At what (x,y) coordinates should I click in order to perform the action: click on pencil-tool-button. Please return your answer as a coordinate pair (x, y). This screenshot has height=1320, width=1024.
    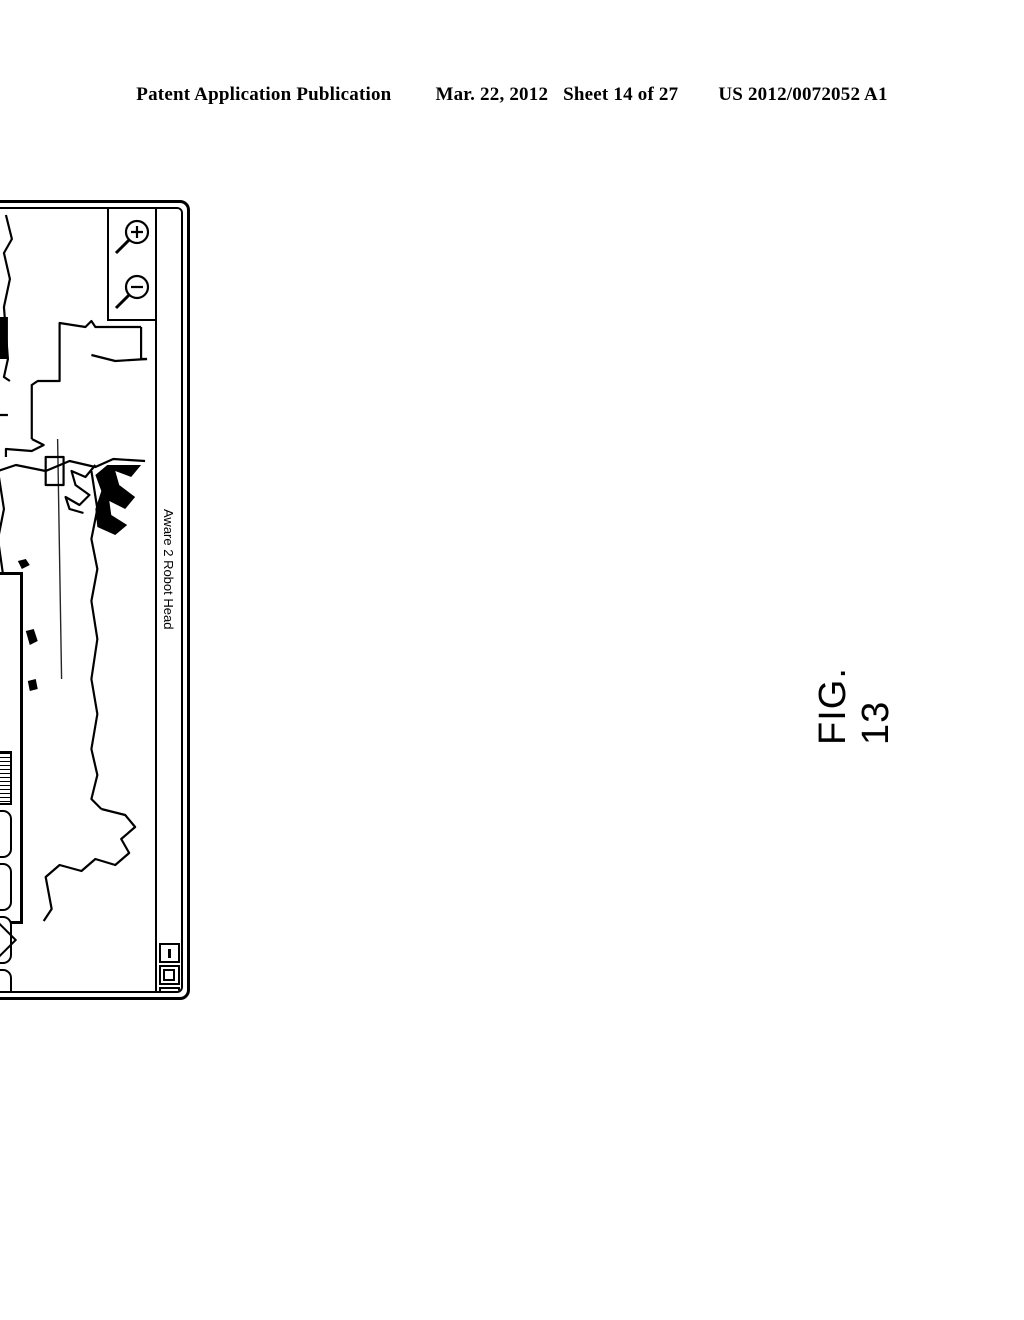
    Looking at the image, I should click on (6, 887).